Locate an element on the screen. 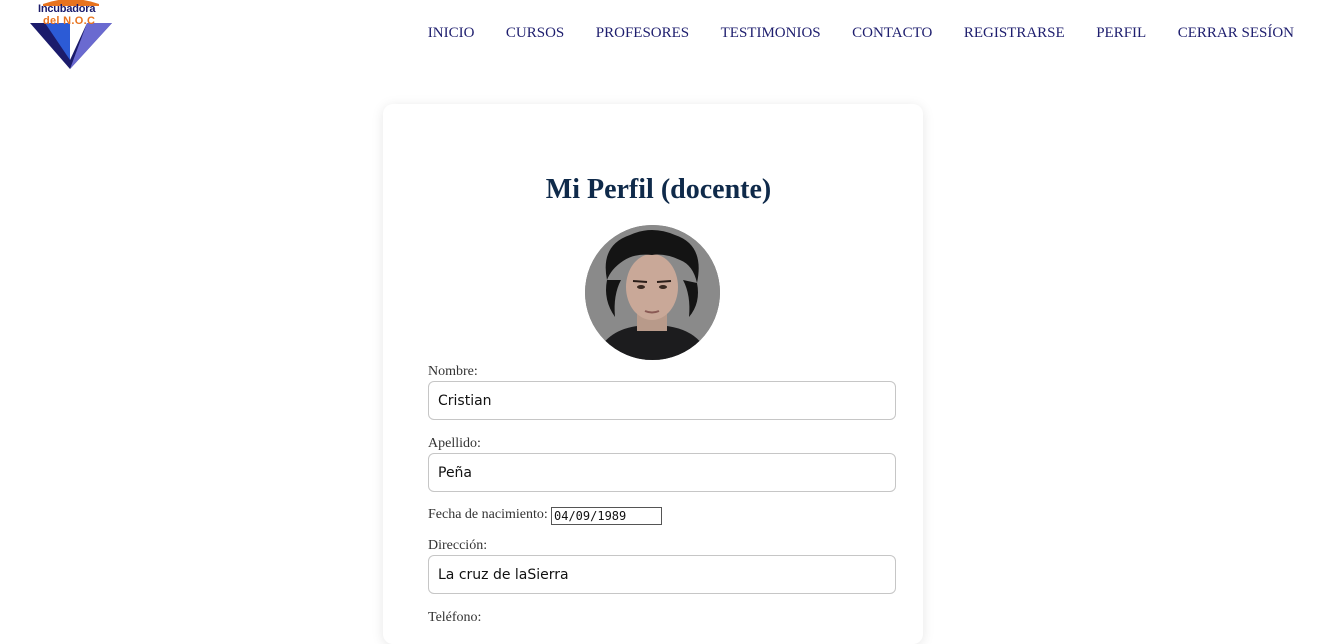 This screenshot has width=1317, height=644. telefono-label: Teléfono: is located at coordinates (455, 617).